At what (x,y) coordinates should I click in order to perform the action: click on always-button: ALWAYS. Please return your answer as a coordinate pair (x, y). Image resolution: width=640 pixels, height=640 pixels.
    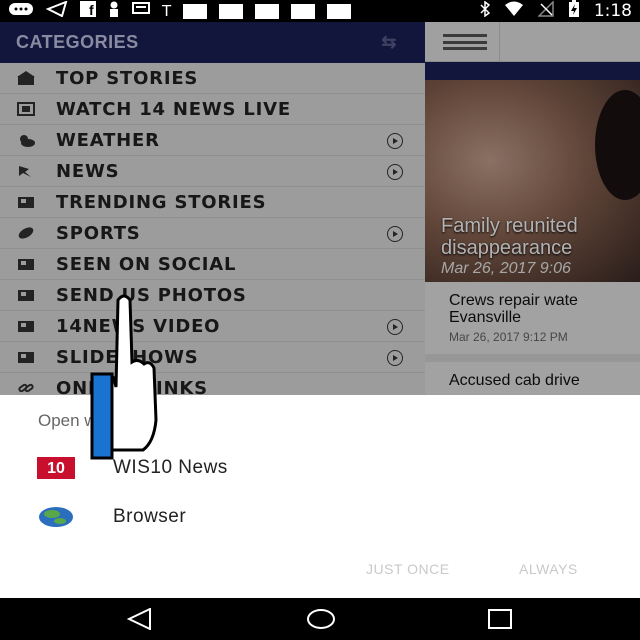
    Looking at the image, I should click on (548, 569).